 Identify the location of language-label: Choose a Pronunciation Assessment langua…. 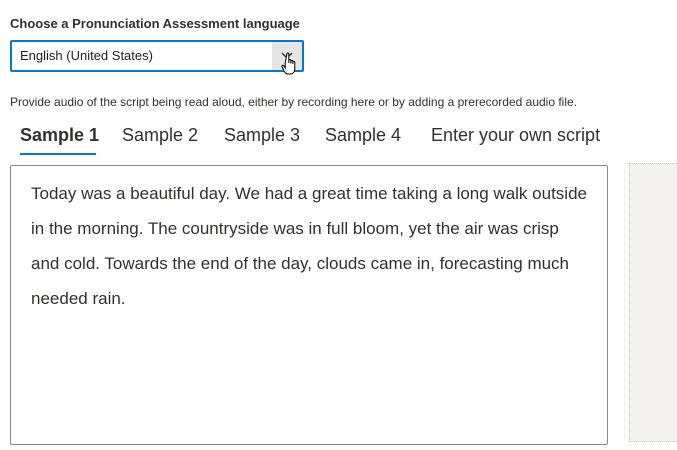
(155, 23).